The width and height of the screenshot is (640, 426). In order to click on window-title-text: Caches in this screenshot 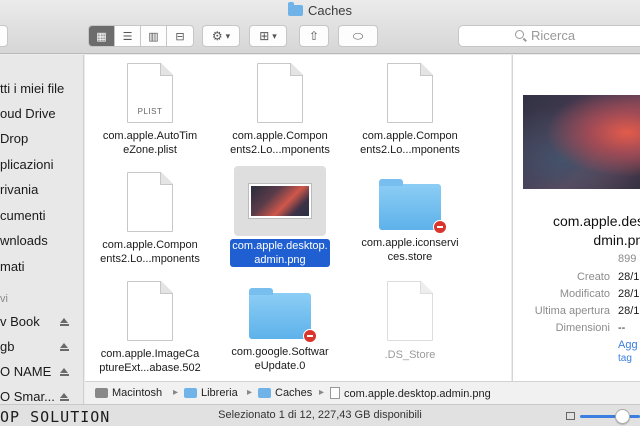, I will do `click(330, 10)`.